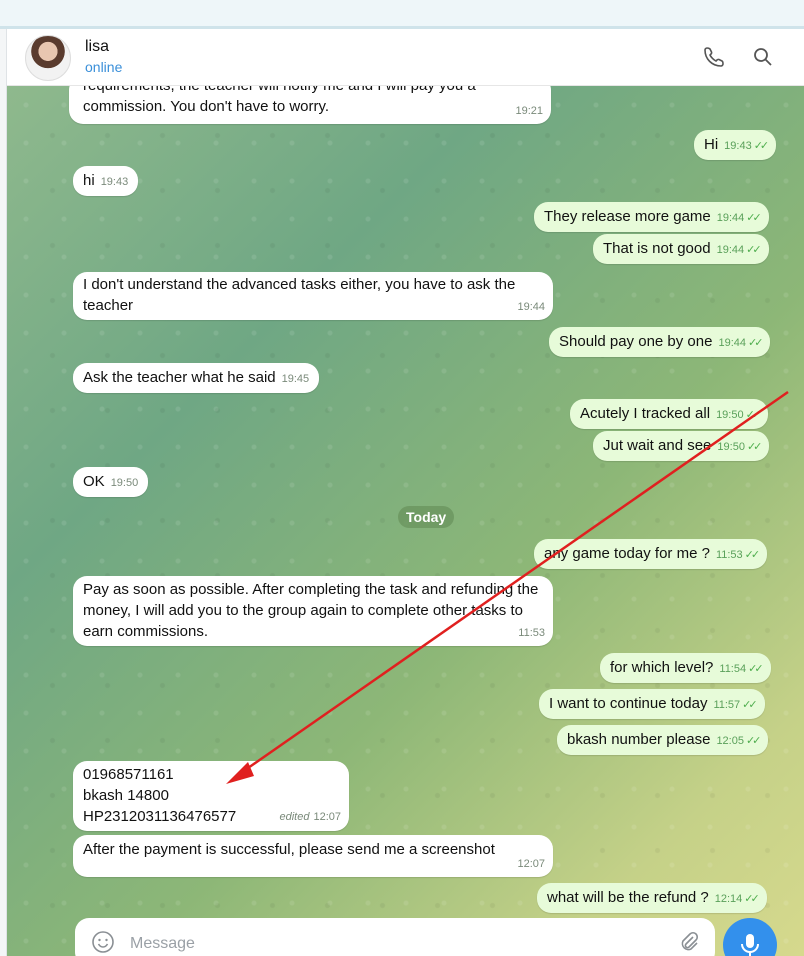 This screenshot has height=956, width=804. Describe the element at coordinates (295, 379) in the screenshot. I see `message-time: 19:45` at that location.